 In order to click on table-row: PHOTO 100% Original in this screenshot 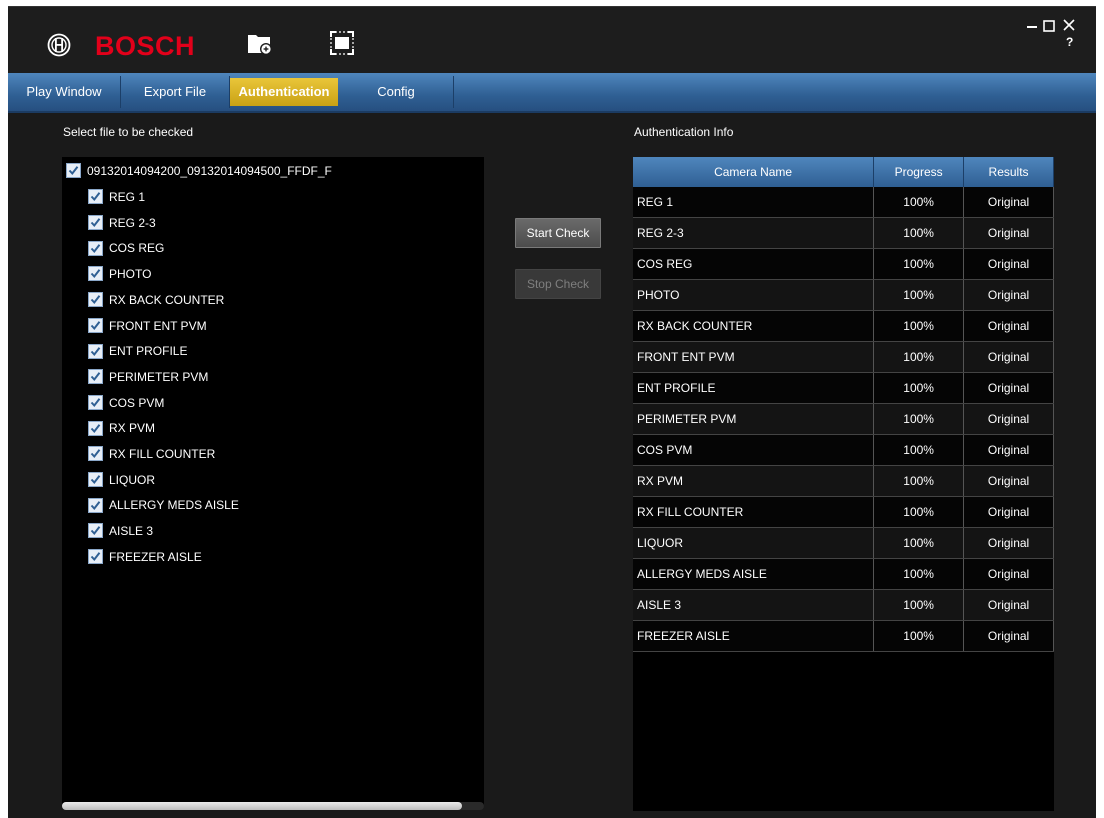, I will do `click(843, 295)`.